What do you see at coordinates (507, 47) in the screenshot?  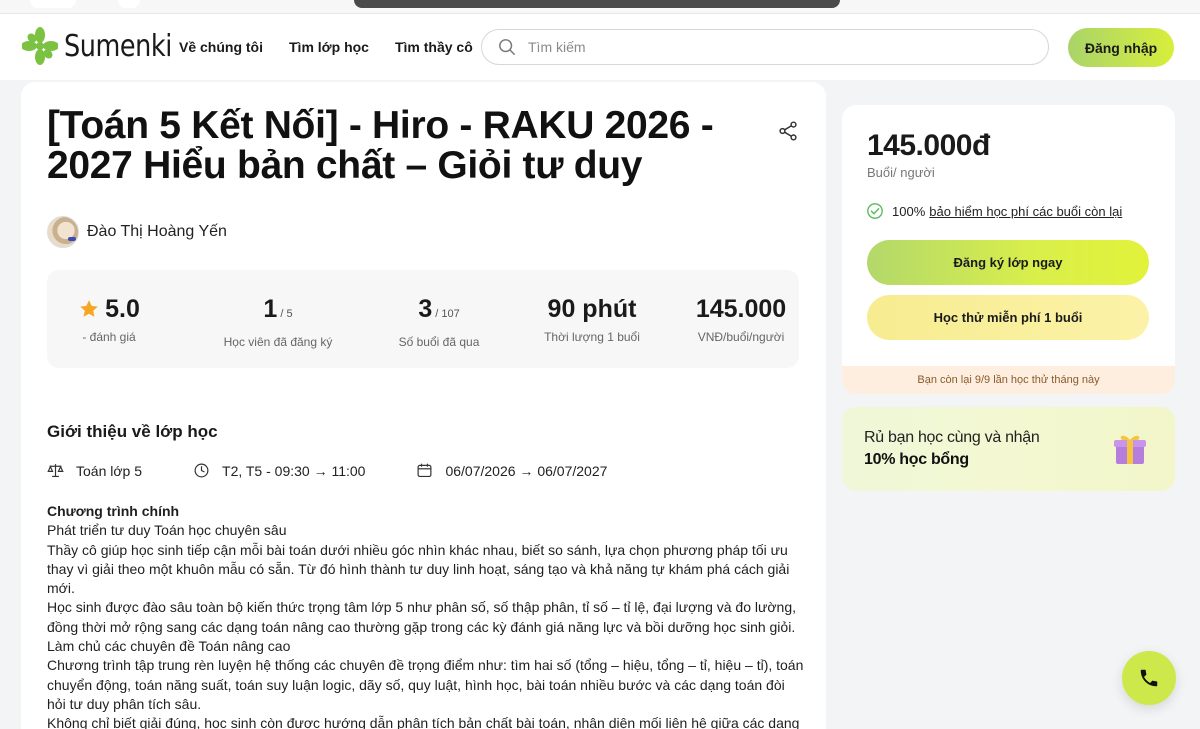 I see `search-icon` at bounding box center [507, 47].